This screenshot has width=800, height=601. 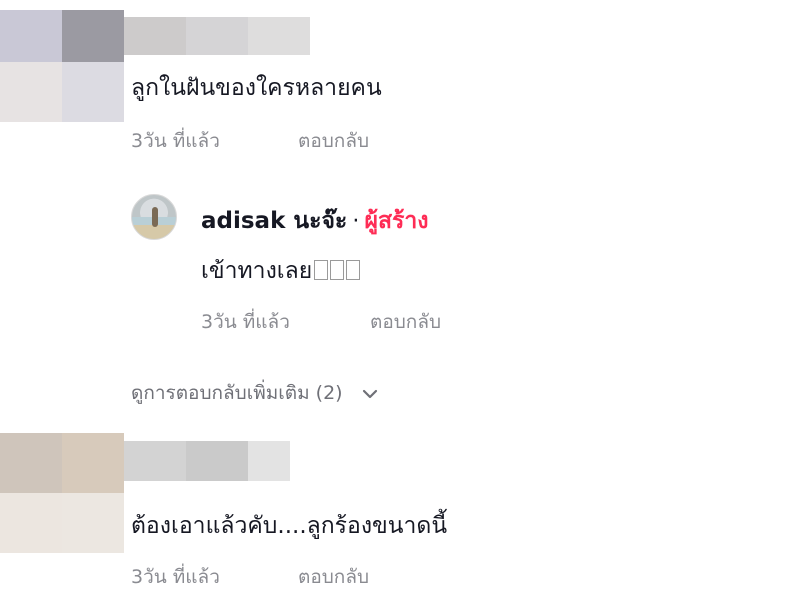 What do you see at coordinates (370, 394) in the screenshot?
I see `chevron-down-icon` at bounding box center [370, 394].